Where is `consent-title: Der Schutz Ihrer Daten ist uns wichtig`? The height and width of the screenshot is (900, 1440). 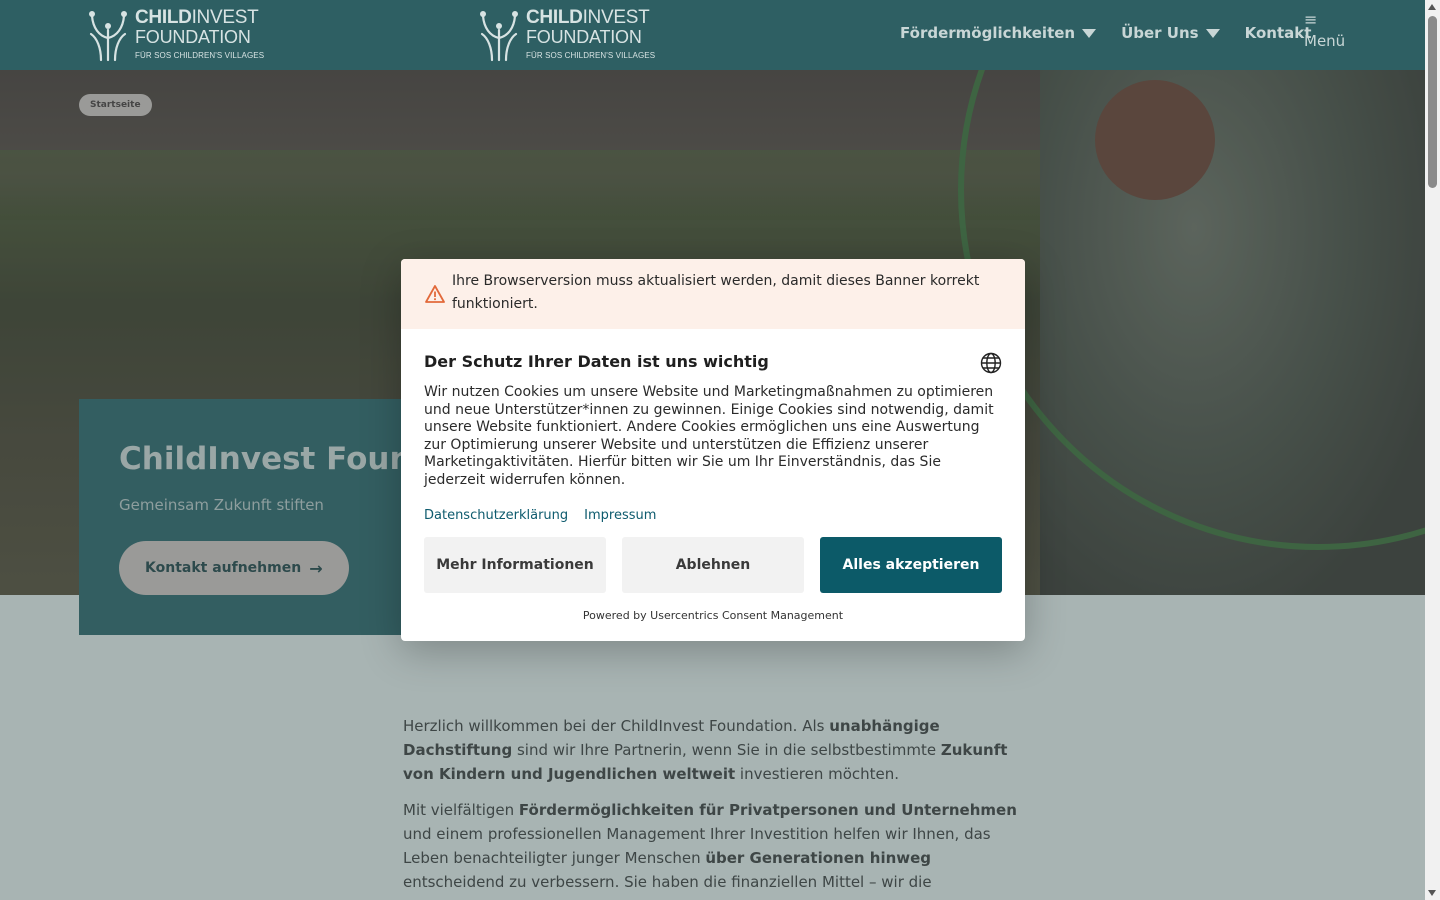 consent-title: Der Schutz Ihrer Daten ist uns wichtig is located at coordinates (596, 361).